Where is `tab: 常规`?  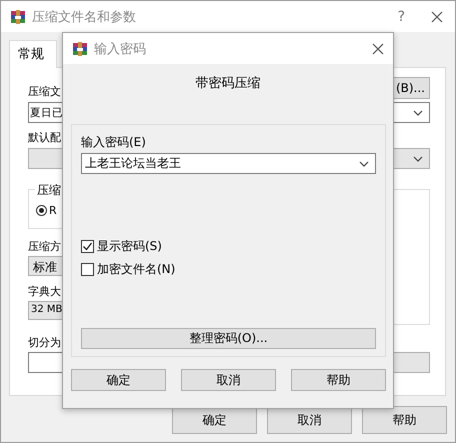
tab: 常规 is located at coordinates (33, 54).